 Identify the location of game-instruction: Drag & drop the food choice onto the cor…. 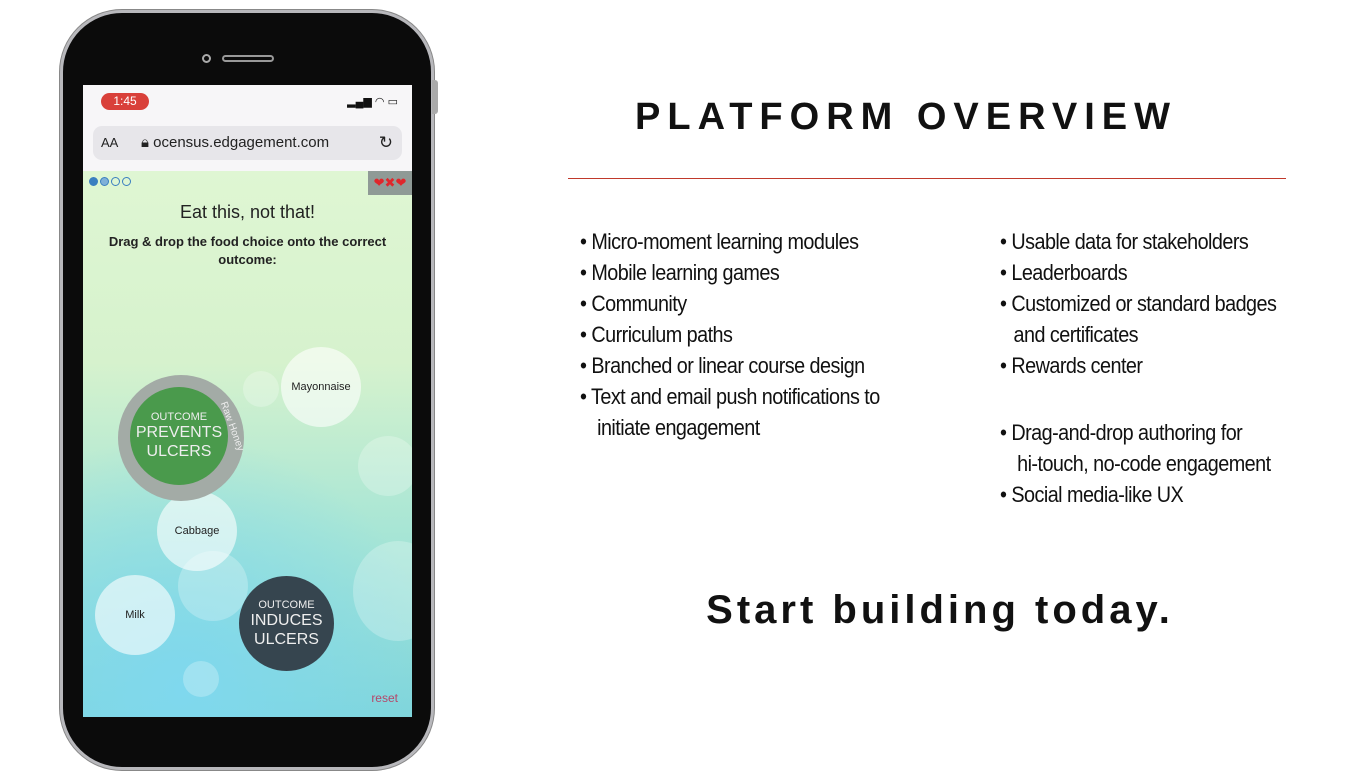
(247, 250).